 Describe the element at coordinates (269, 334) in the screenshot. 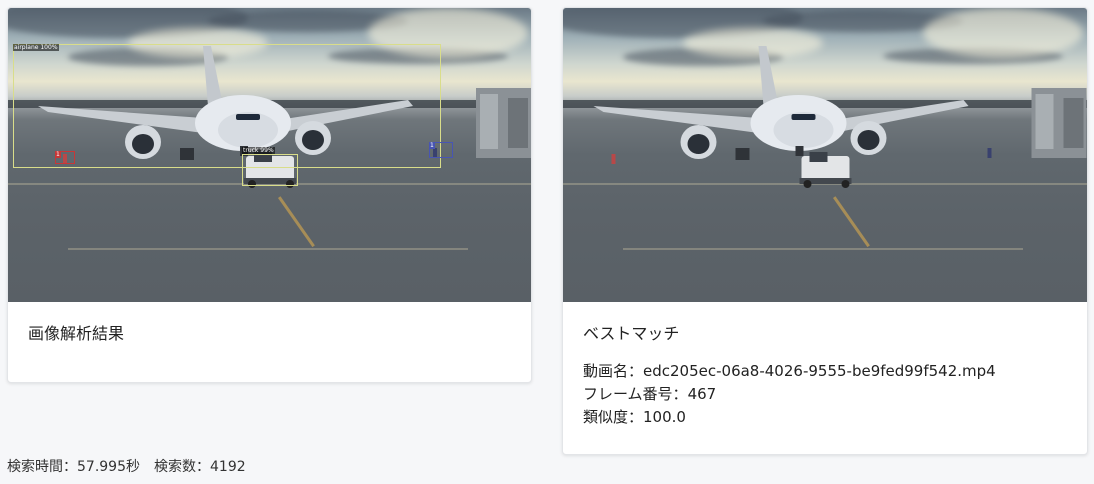

I see `analysis-card-body: 画像解析結果` at that location.